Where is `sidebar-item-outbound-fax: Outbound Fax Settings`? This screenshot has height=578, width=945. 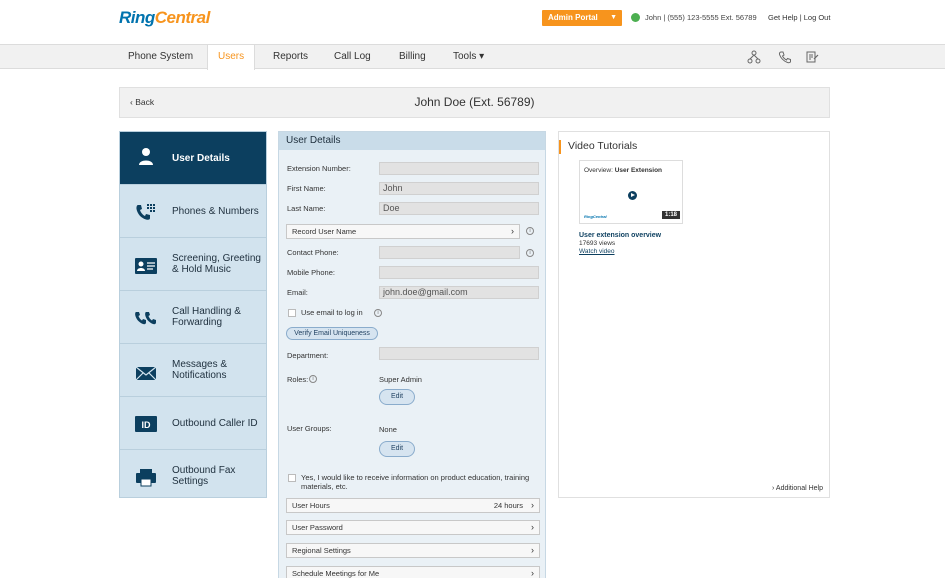 sidebar-item-outbound-fax: Outbound Fax Settings is located at coordinates (193, 476).